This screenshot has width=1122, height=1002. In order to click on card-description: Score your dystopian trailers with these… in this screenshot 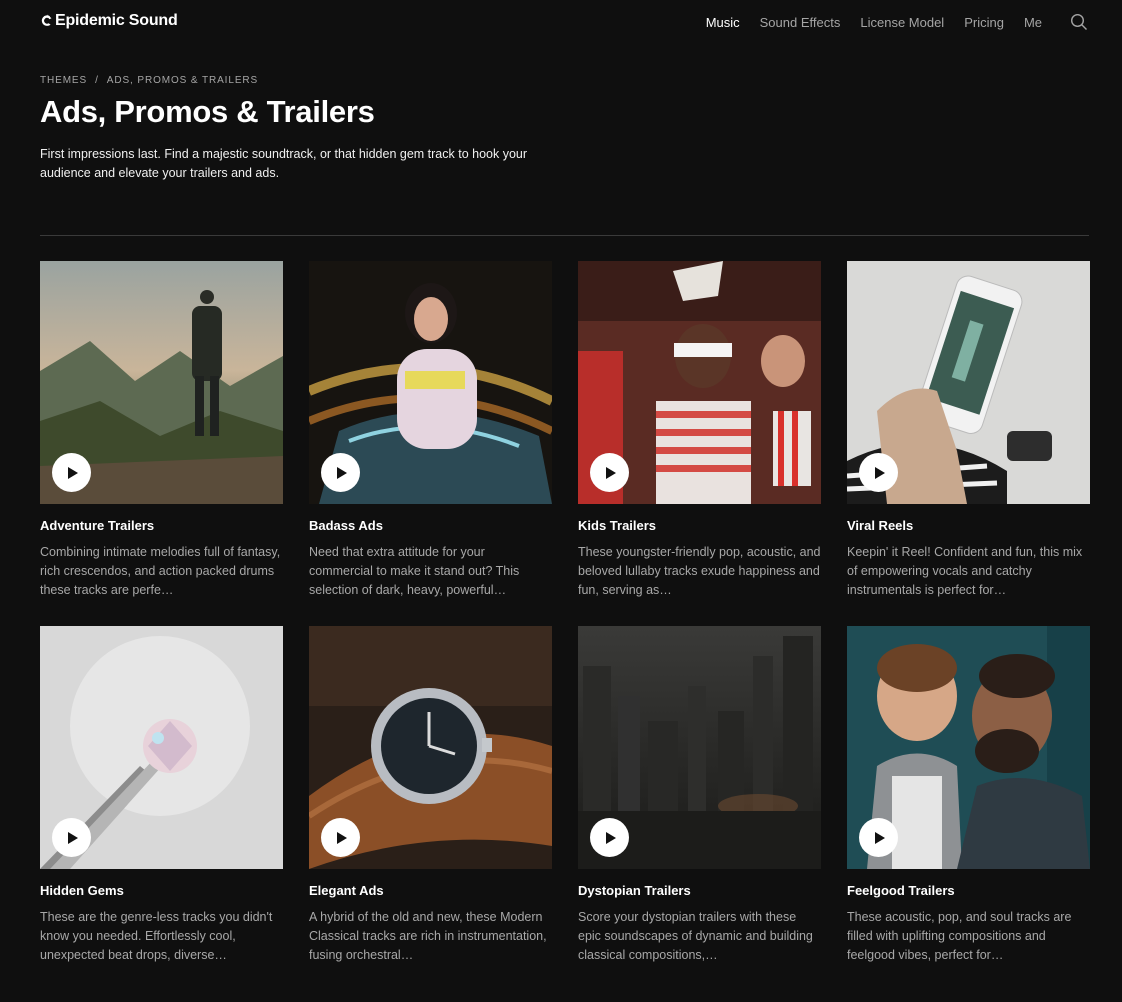, I will do `click(695, 936)`.